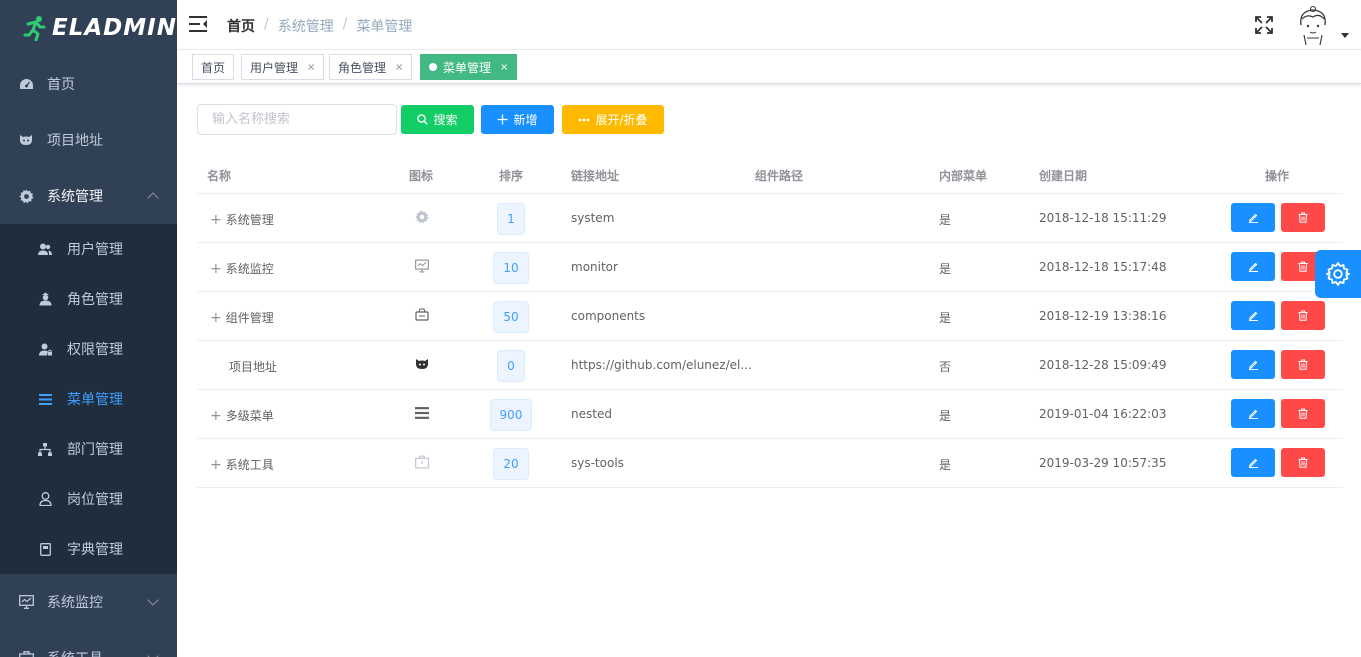 The height and width of the screenshot is (657, 1361). Describe the element at coordinates (1313, 25) in the screenshot. I see `avatar` at that location.